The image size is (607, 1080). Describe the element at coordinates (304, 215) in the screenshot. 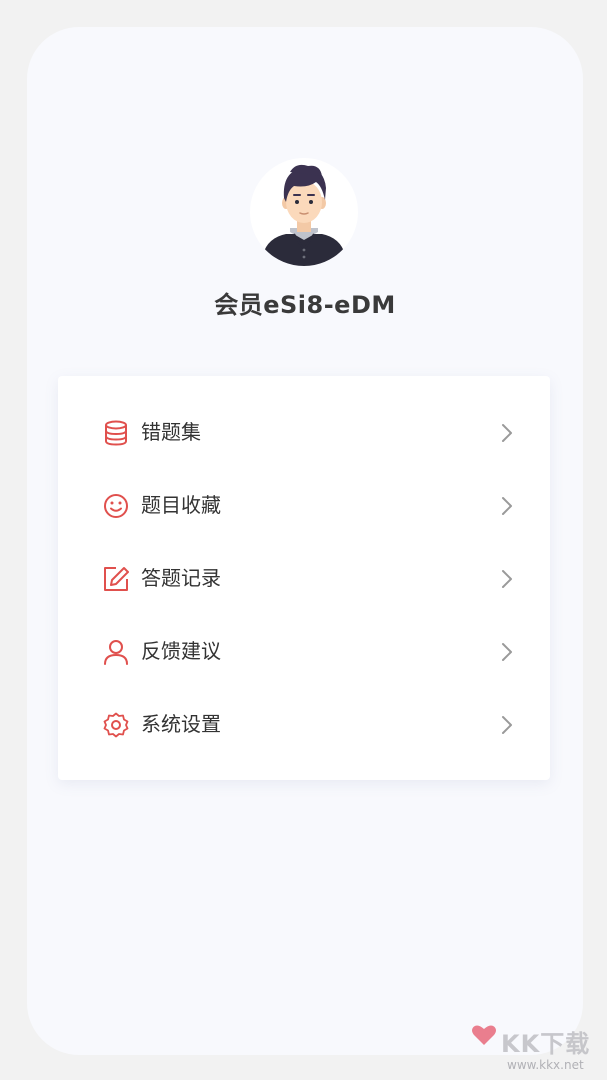

I see `male-user-avatar-icon` at that location.